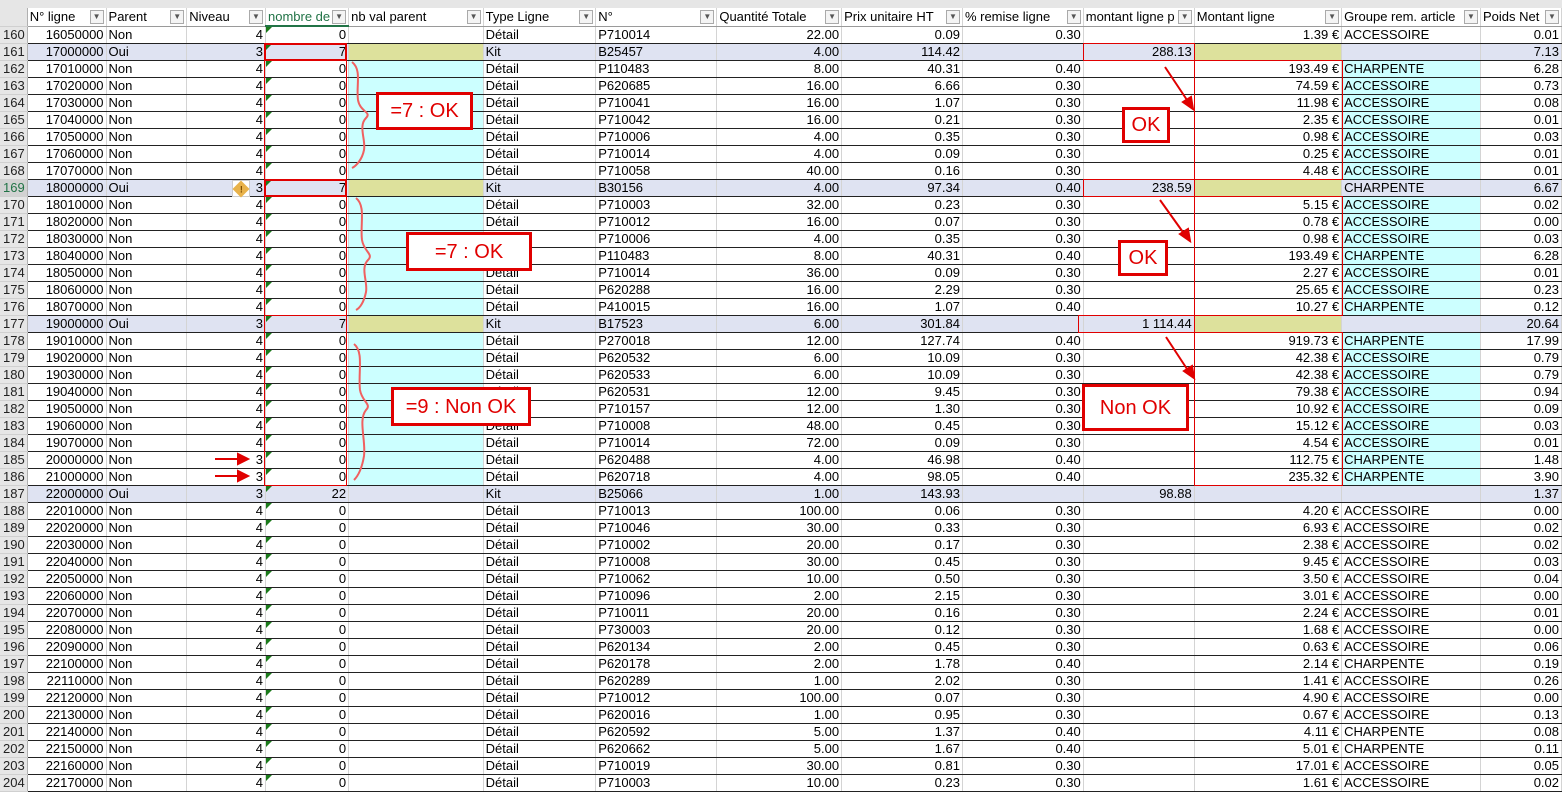 The width and height of the screenshot is (1562, 793). I want to click on cell-poids-net: 3.90, so click(1521, 477).